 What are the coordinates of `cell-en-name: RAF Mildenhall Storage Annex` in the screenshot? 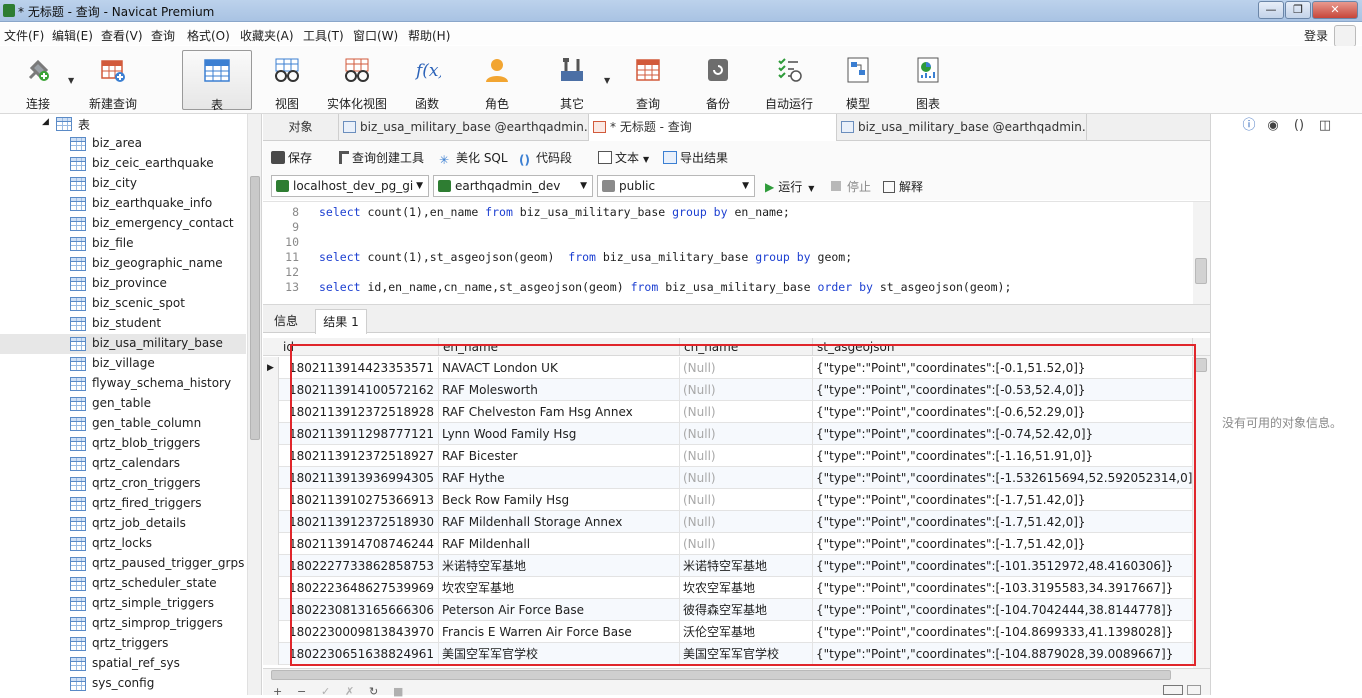 It's located at (559, 522).